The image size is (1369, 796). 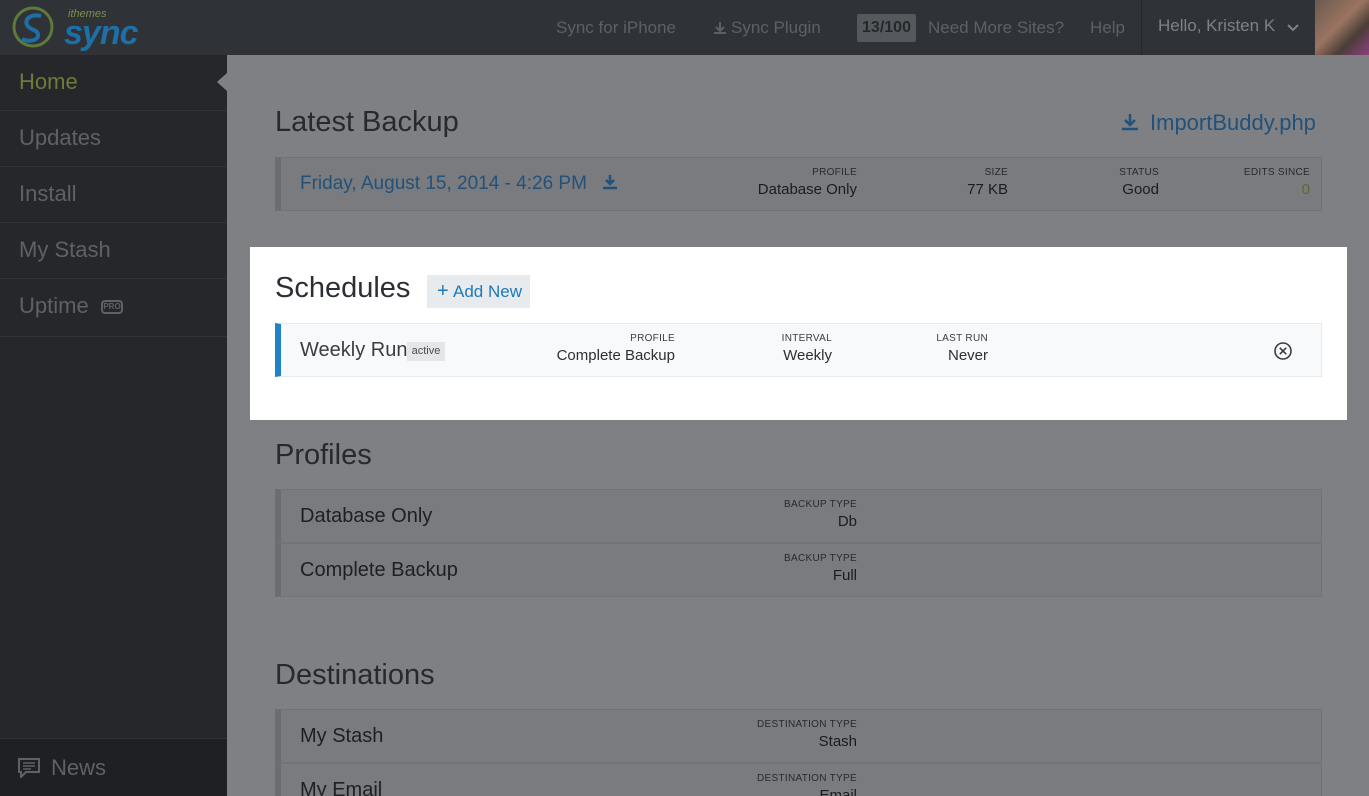 What do you see at coordinates (807, 355) in the screenshot?
I see `interval-value: Weekly` at bounding box center [807, 355].